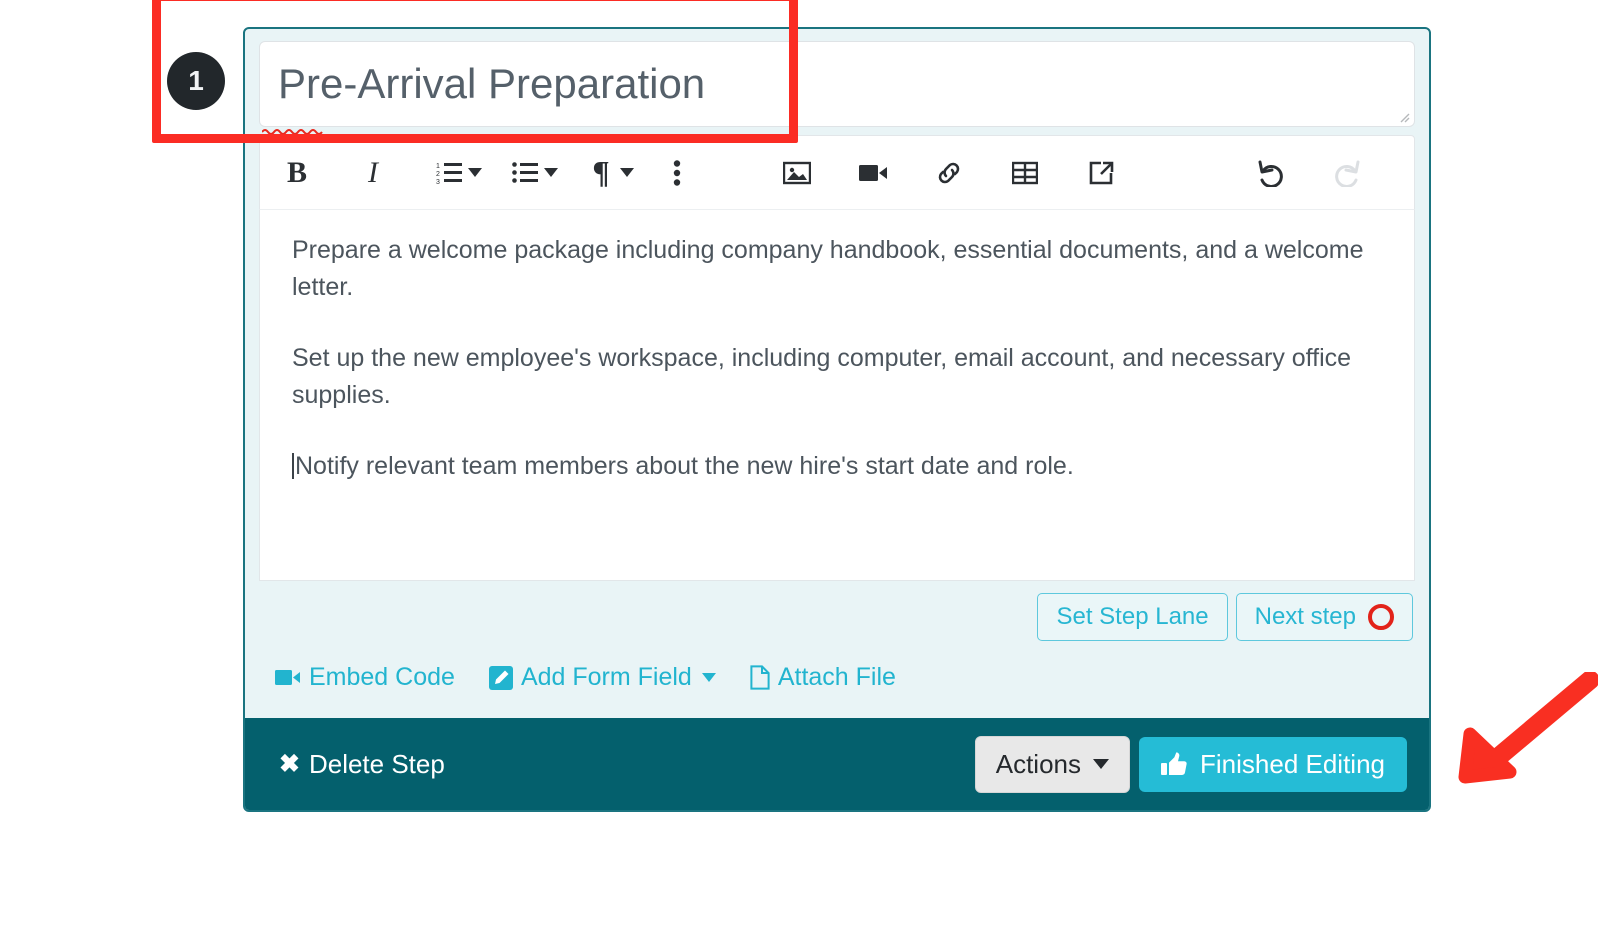  I want to click on redo-icon, so click(1347, 173).